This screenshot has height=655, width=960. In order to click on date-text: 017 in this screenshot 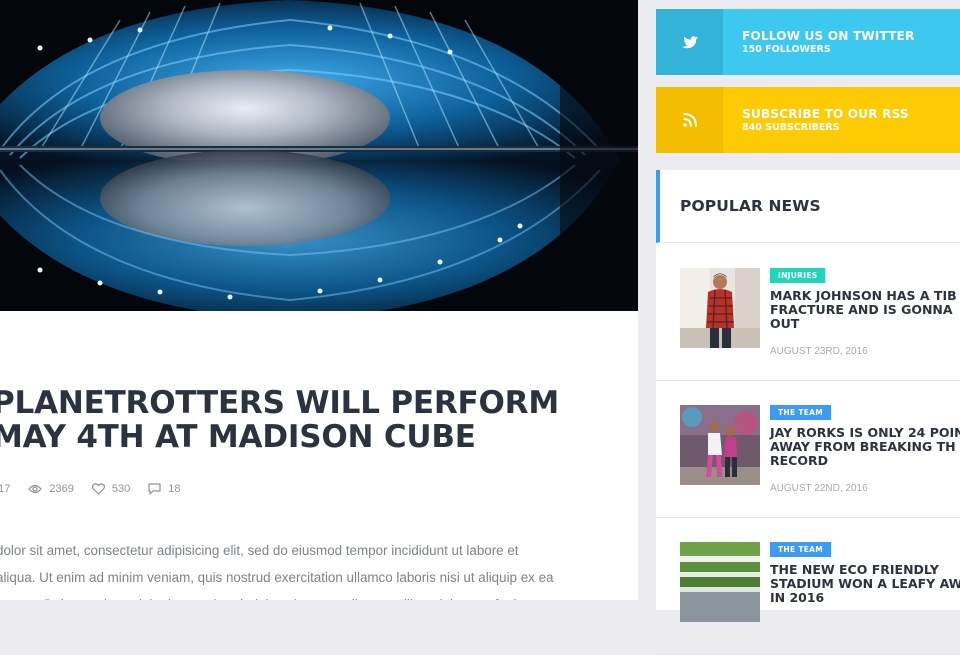, I will do `click(5, 489)`.